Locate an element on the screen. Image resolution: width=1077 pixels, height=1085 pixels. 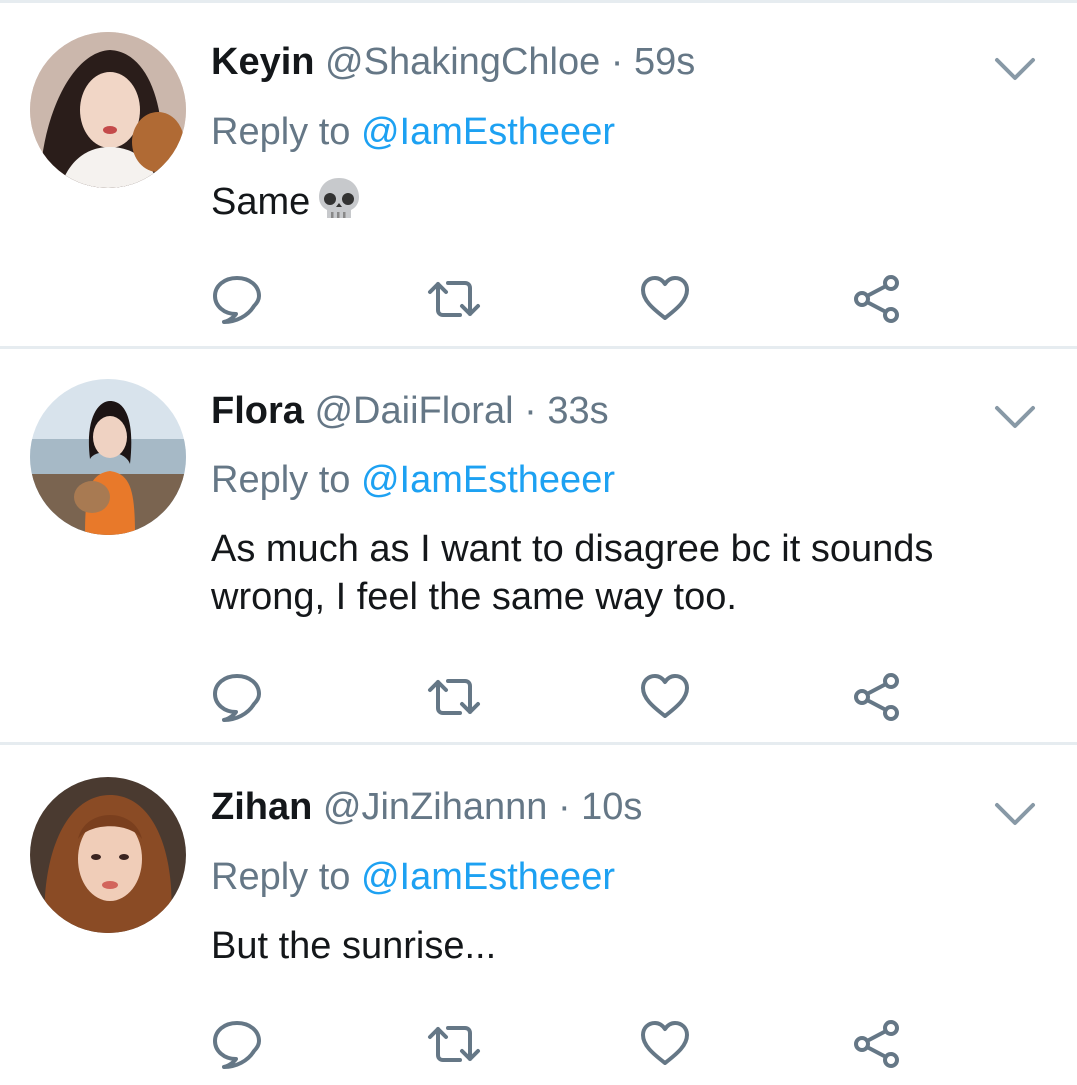
display-name: Flora is located at coordinates (257, 411).